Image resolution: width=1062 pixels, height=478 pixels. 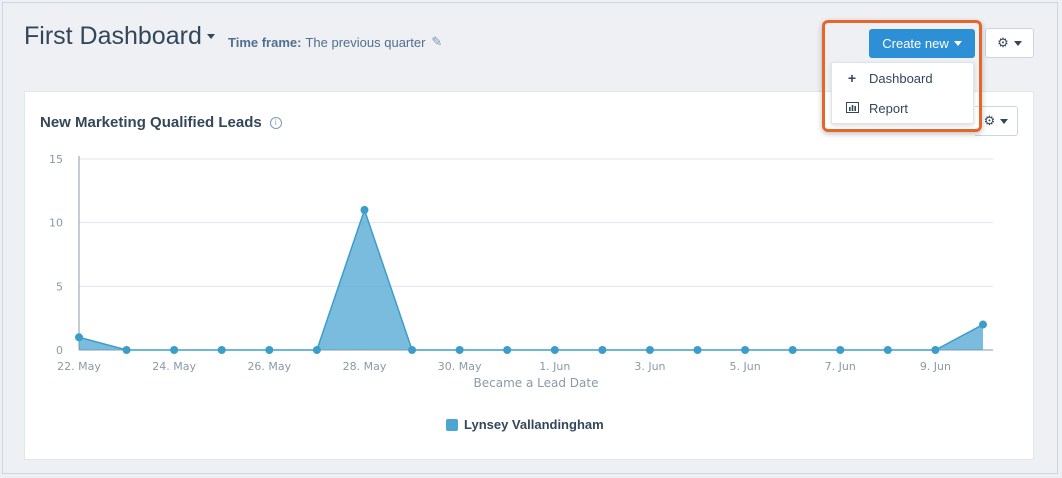 What do you see at coordinates (534, 424) in the screenshot?
I see `legend-label: Lynsey Vallandingham` at bounding box center [534, 424].